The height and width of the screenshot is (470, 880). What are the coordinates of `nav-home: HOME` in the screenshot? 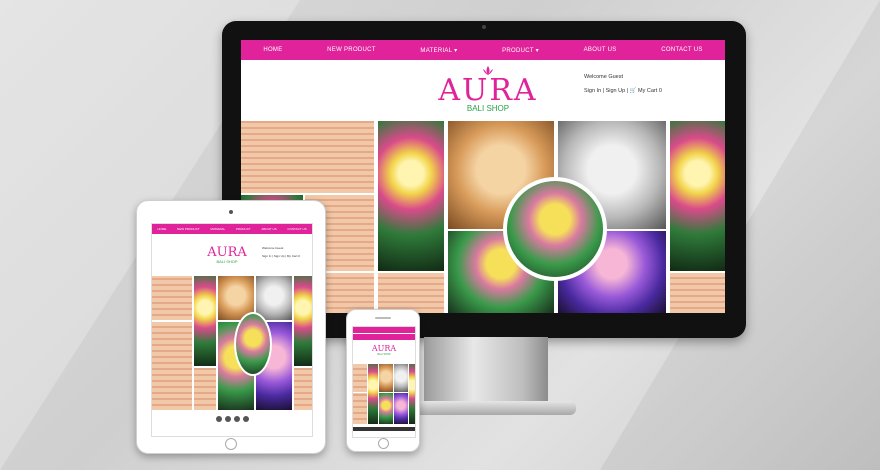 It's located at (272, 50).